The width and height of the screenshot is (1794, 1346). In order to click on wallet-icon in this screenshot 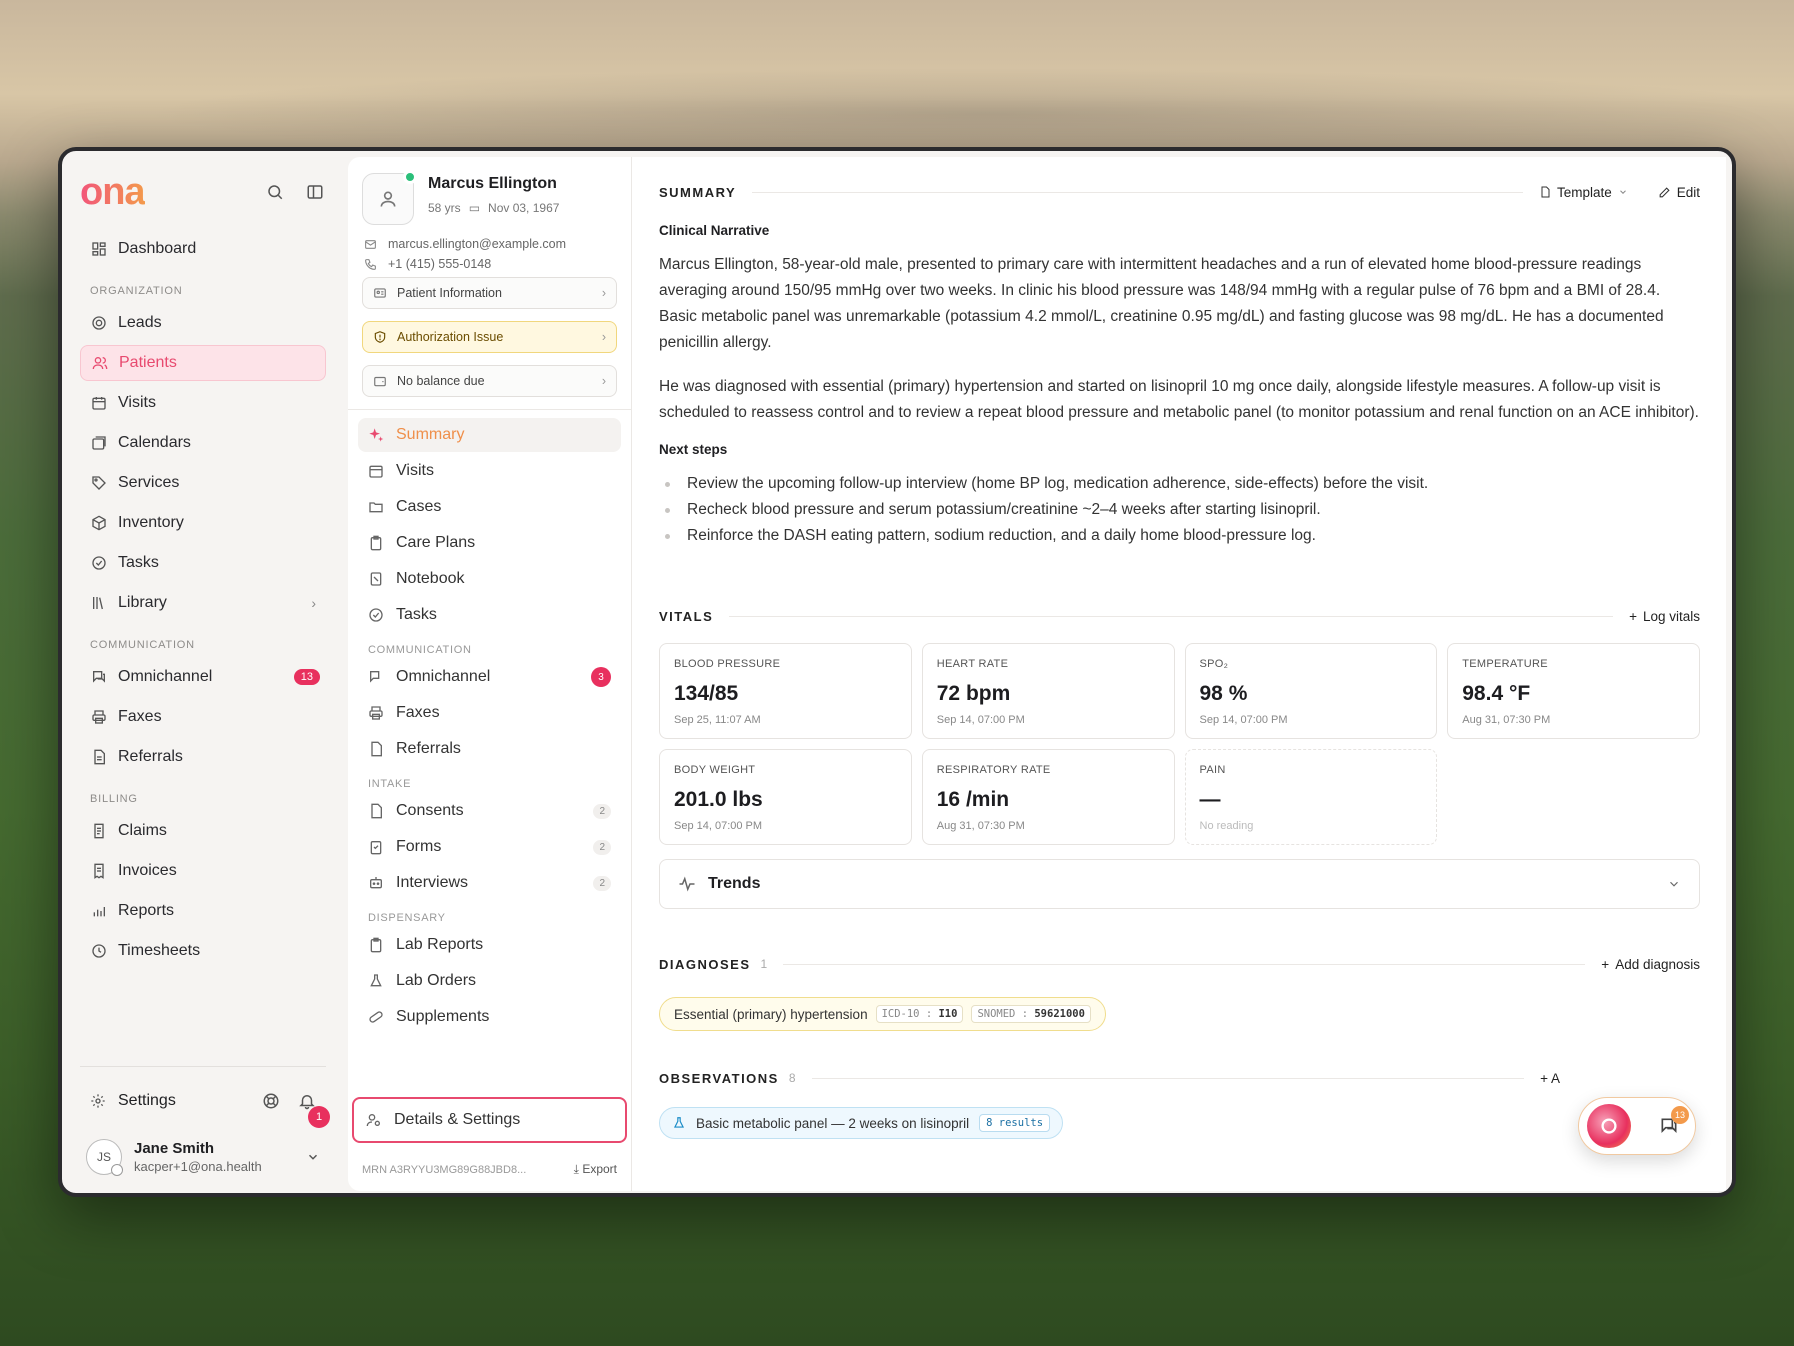, I will do `click(381, 381)`.